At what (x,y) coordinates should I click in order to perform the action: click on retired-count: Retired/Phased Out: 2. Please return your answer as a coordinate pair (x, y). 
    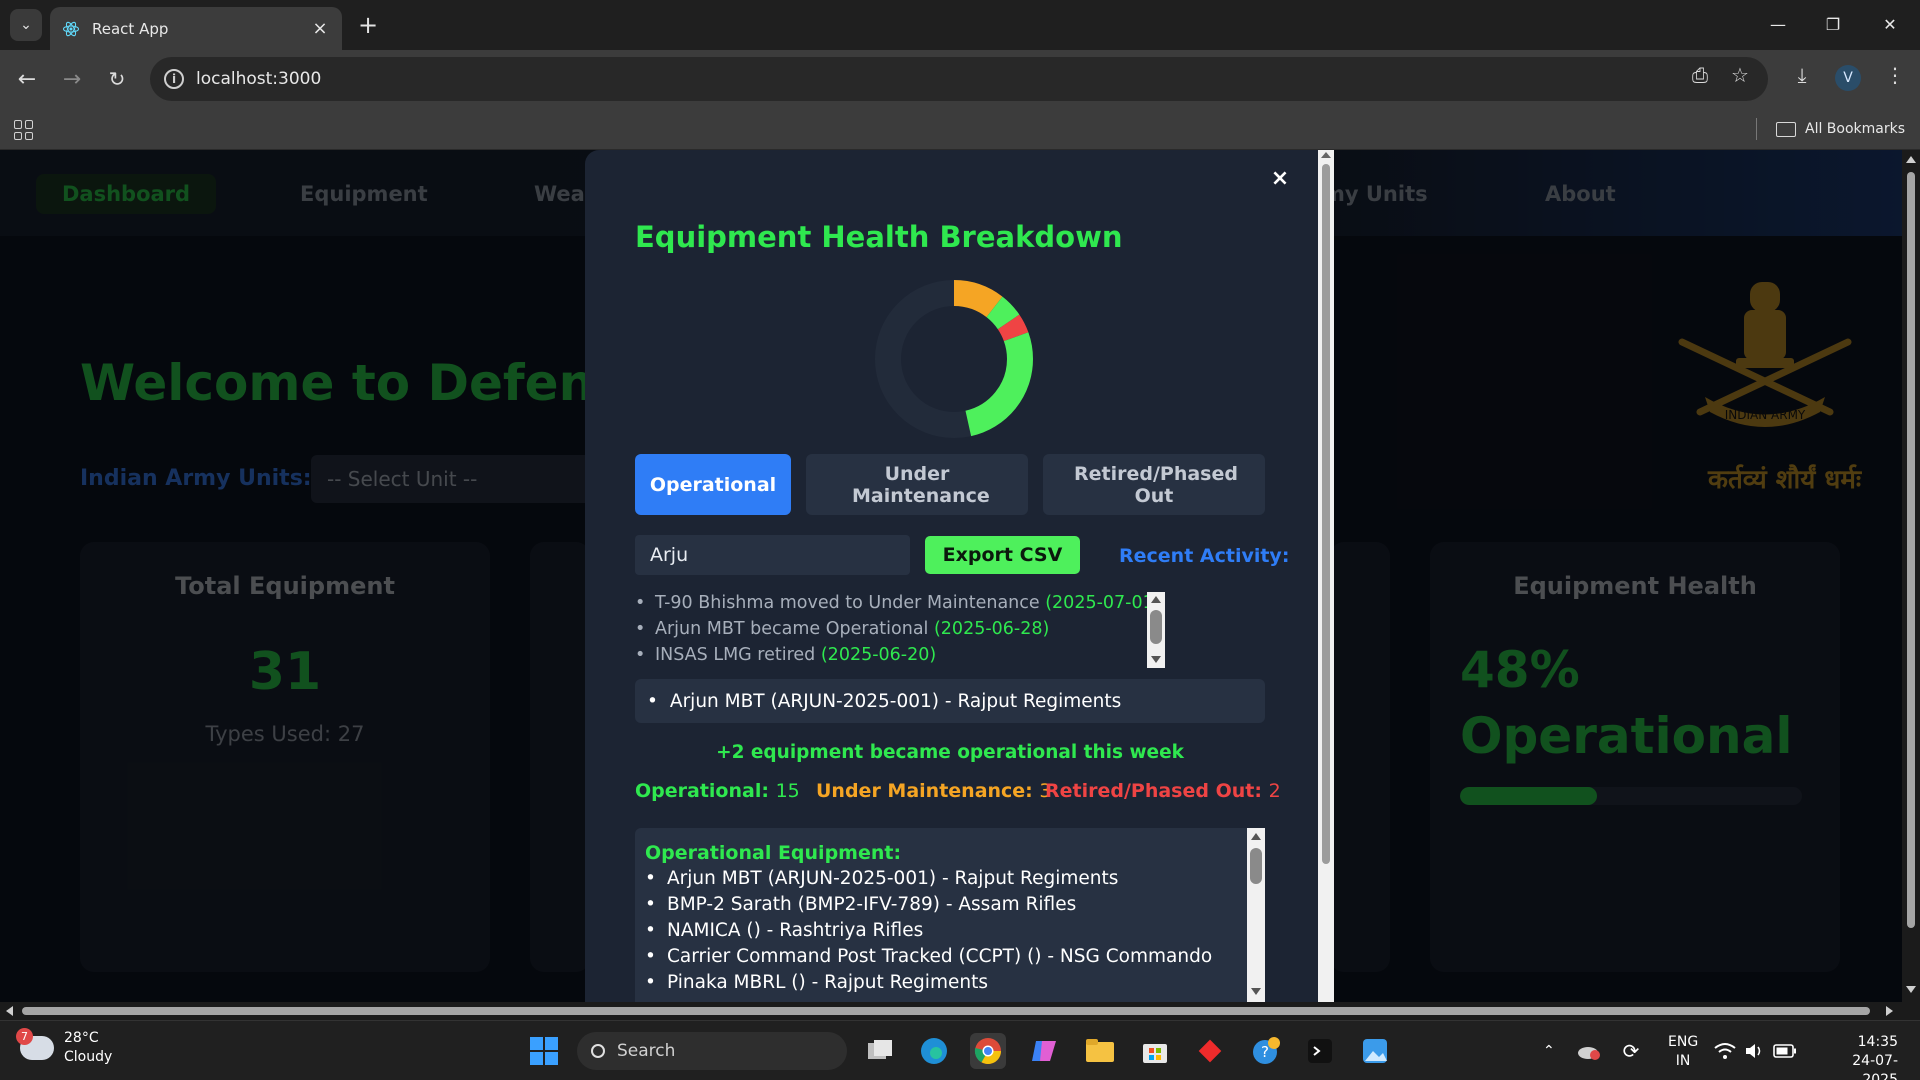
    Looking at the image, I should click on (1163, 791).